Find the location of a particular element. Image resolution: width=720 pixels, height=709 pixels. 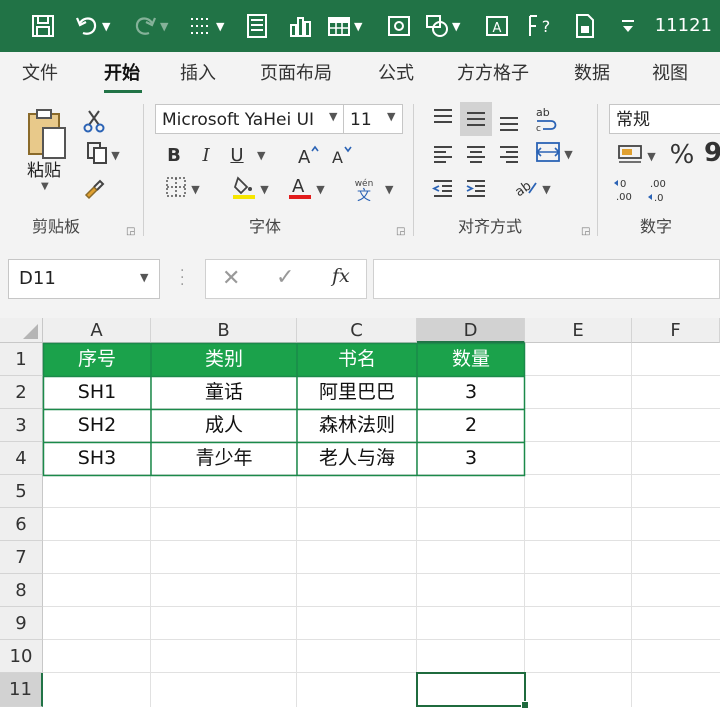

row-header: 10 is located at coordinates (21, 656).